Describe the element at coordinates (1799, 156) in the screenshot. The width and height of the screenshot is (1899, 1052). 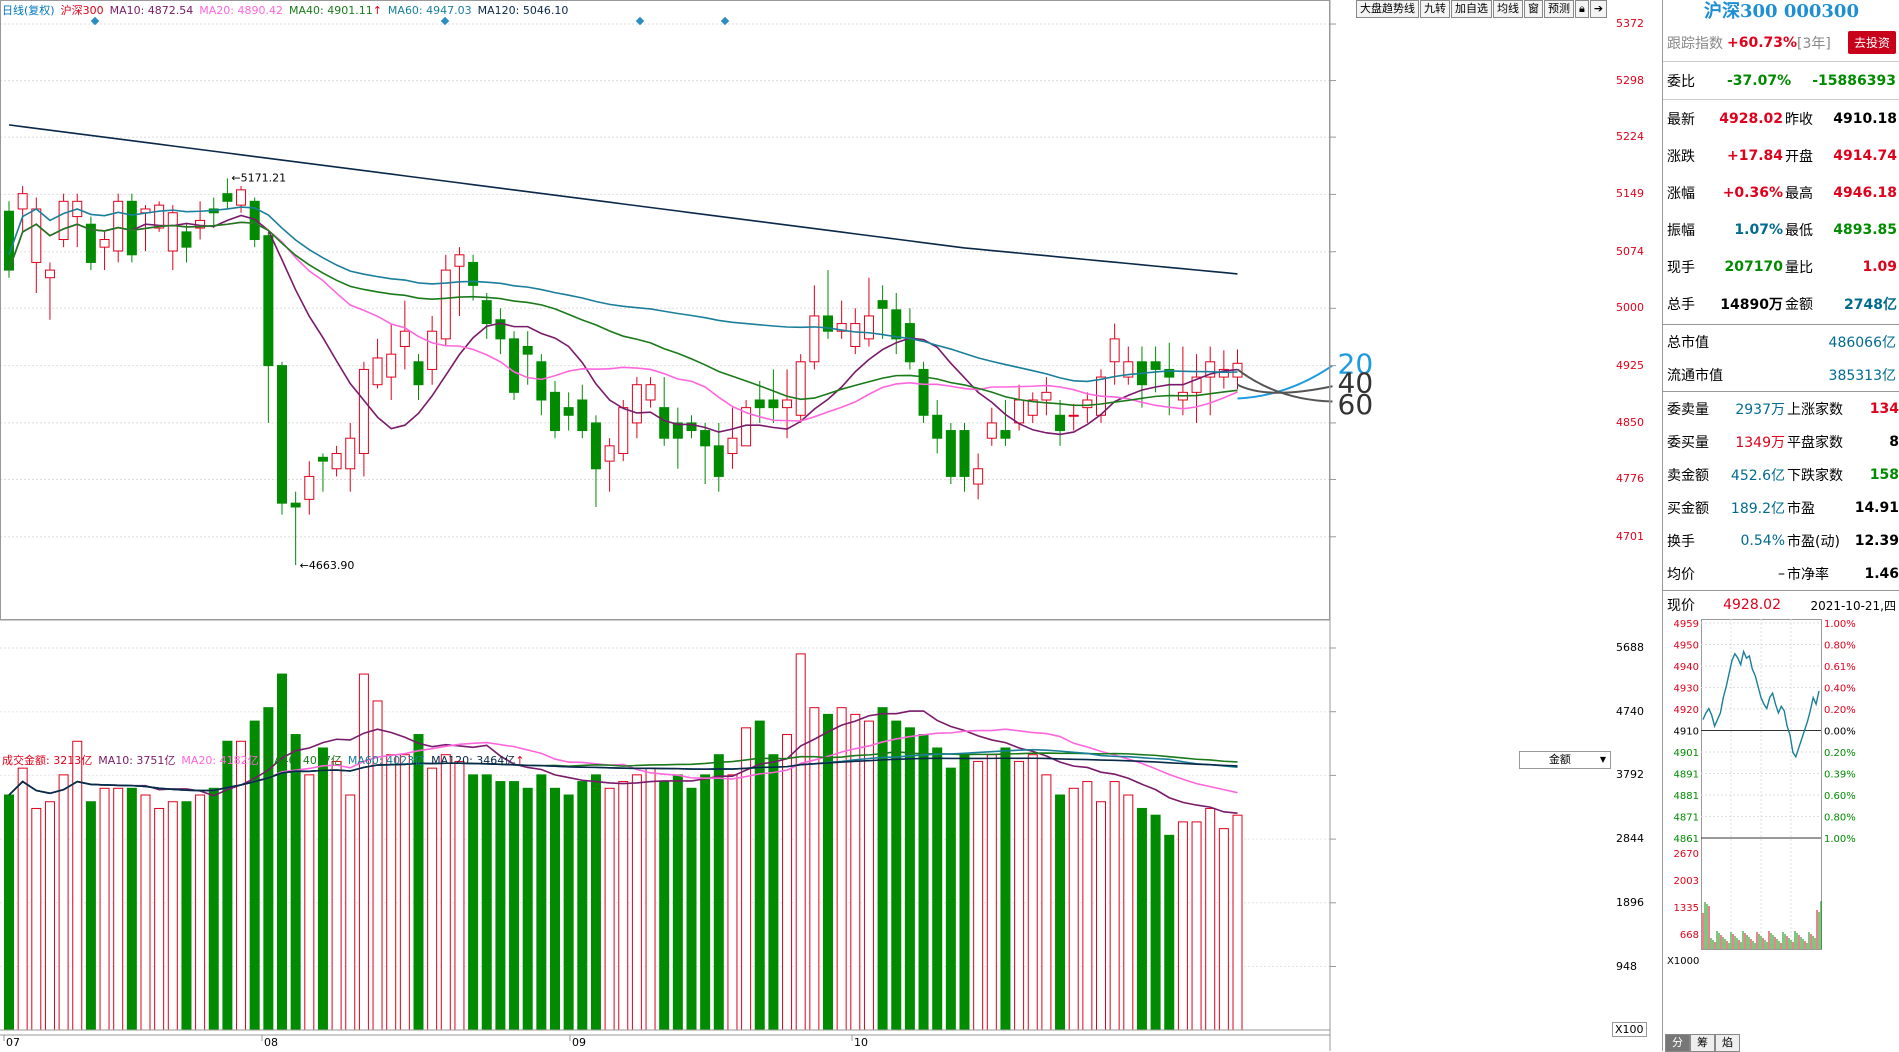
I see `quote-label: 开盘` at that location.